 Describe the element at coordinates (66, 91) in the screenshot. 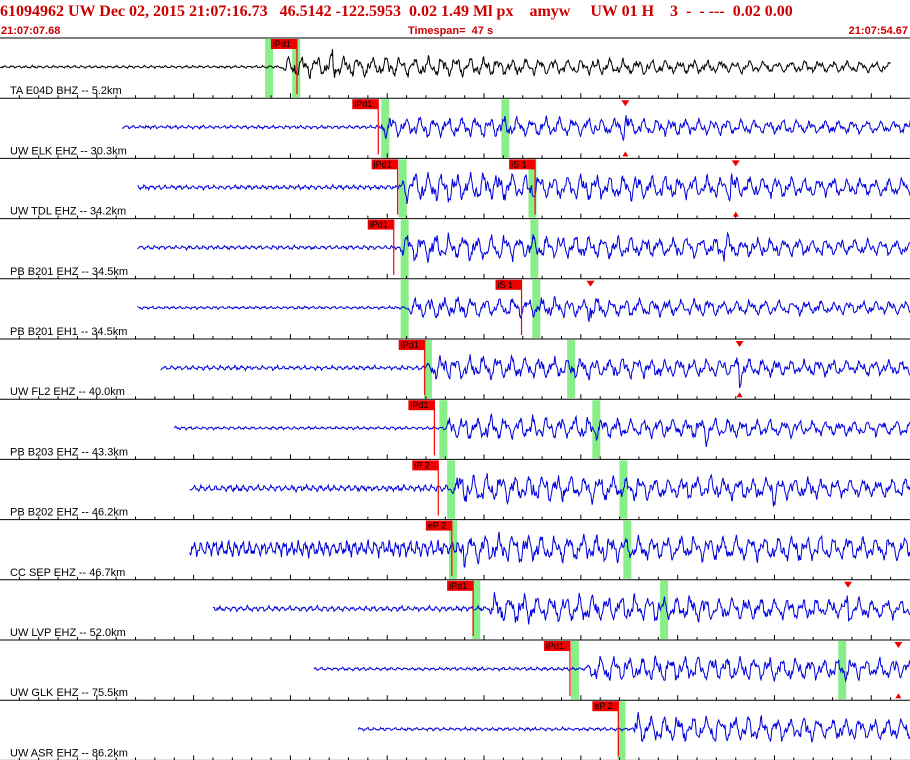

I see `station-label-0: TA E04D BHZ -- 5.2km` at that location.